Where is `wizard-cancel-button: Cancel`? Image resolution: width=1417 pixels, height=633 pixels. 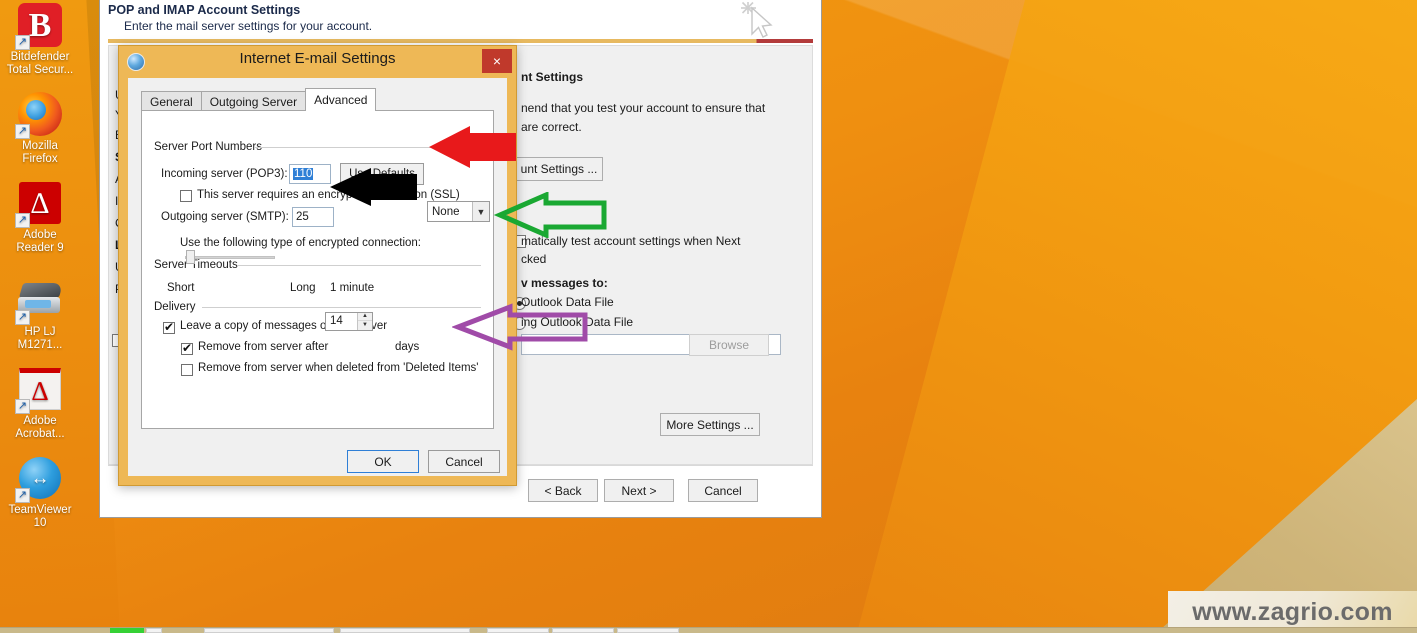
wizard-cancel-button: Cancel is located at coordinates (723, 490).